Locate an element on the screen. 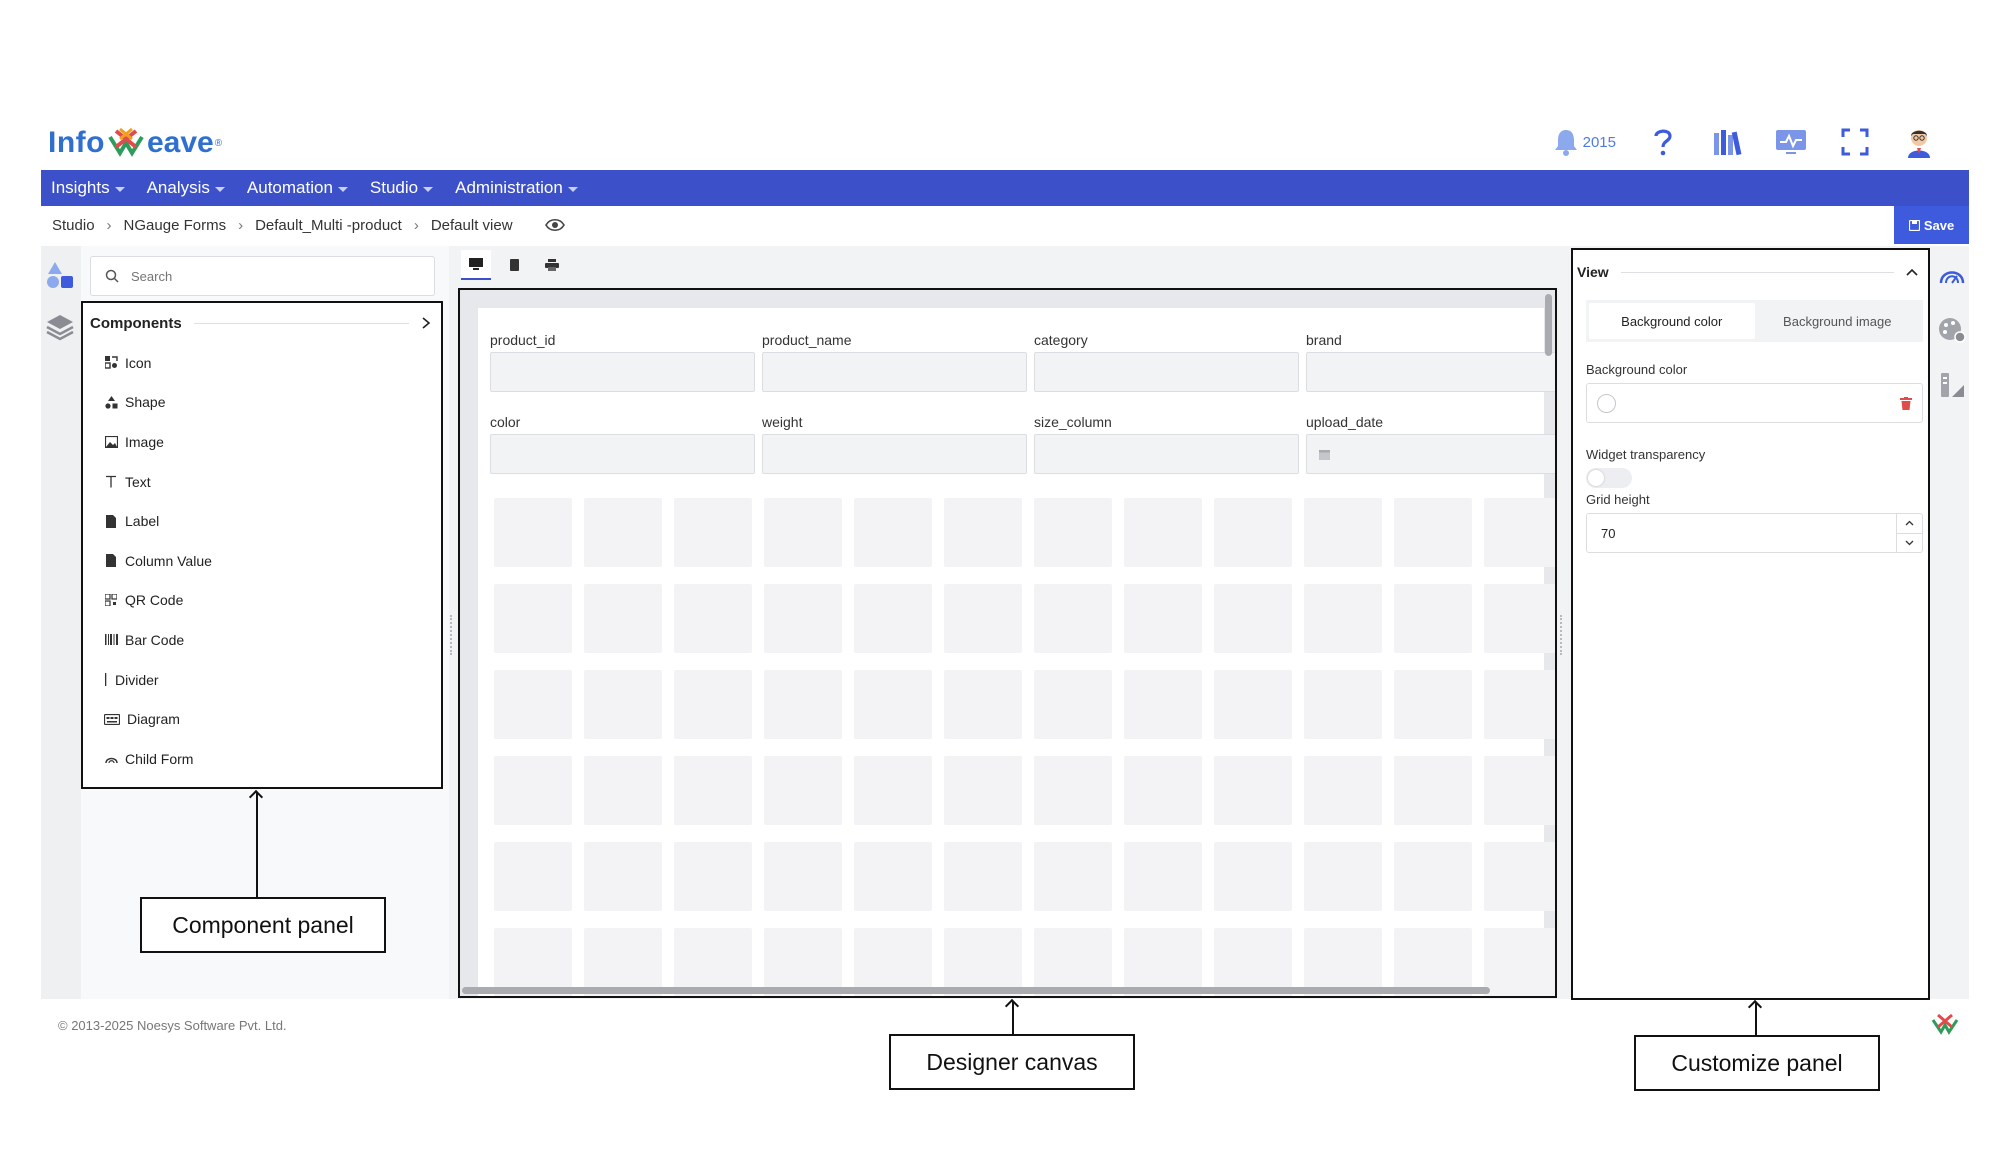  field-product-name: product_name is located at coordinates (894, 360).